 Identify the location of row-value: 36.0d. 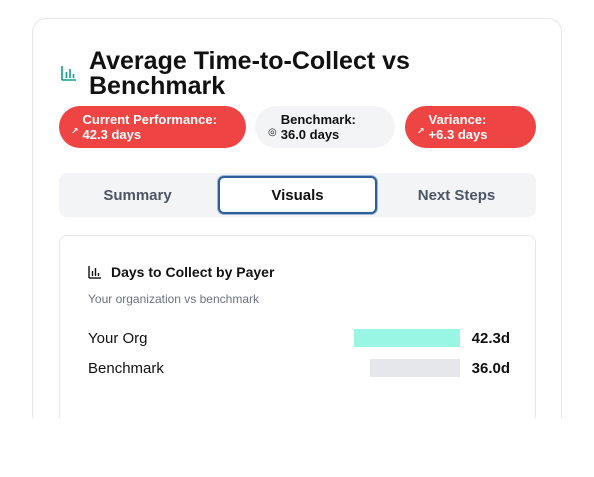
(490, 368).